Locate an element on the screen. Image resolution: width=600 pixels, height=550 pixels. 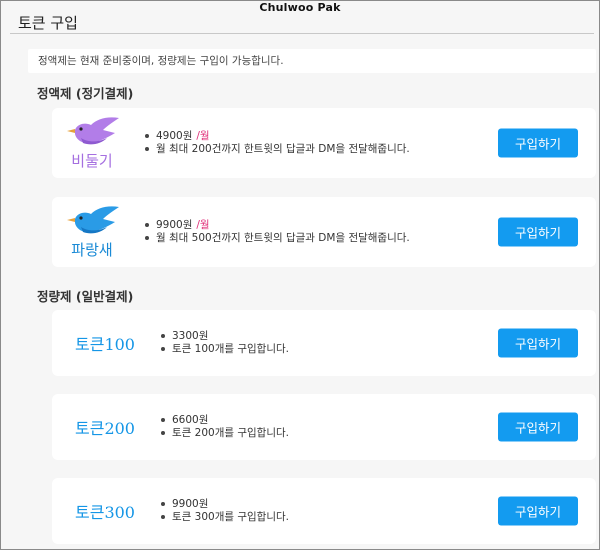
token-visual: 토큰100 is located at coordinates (105, 343).